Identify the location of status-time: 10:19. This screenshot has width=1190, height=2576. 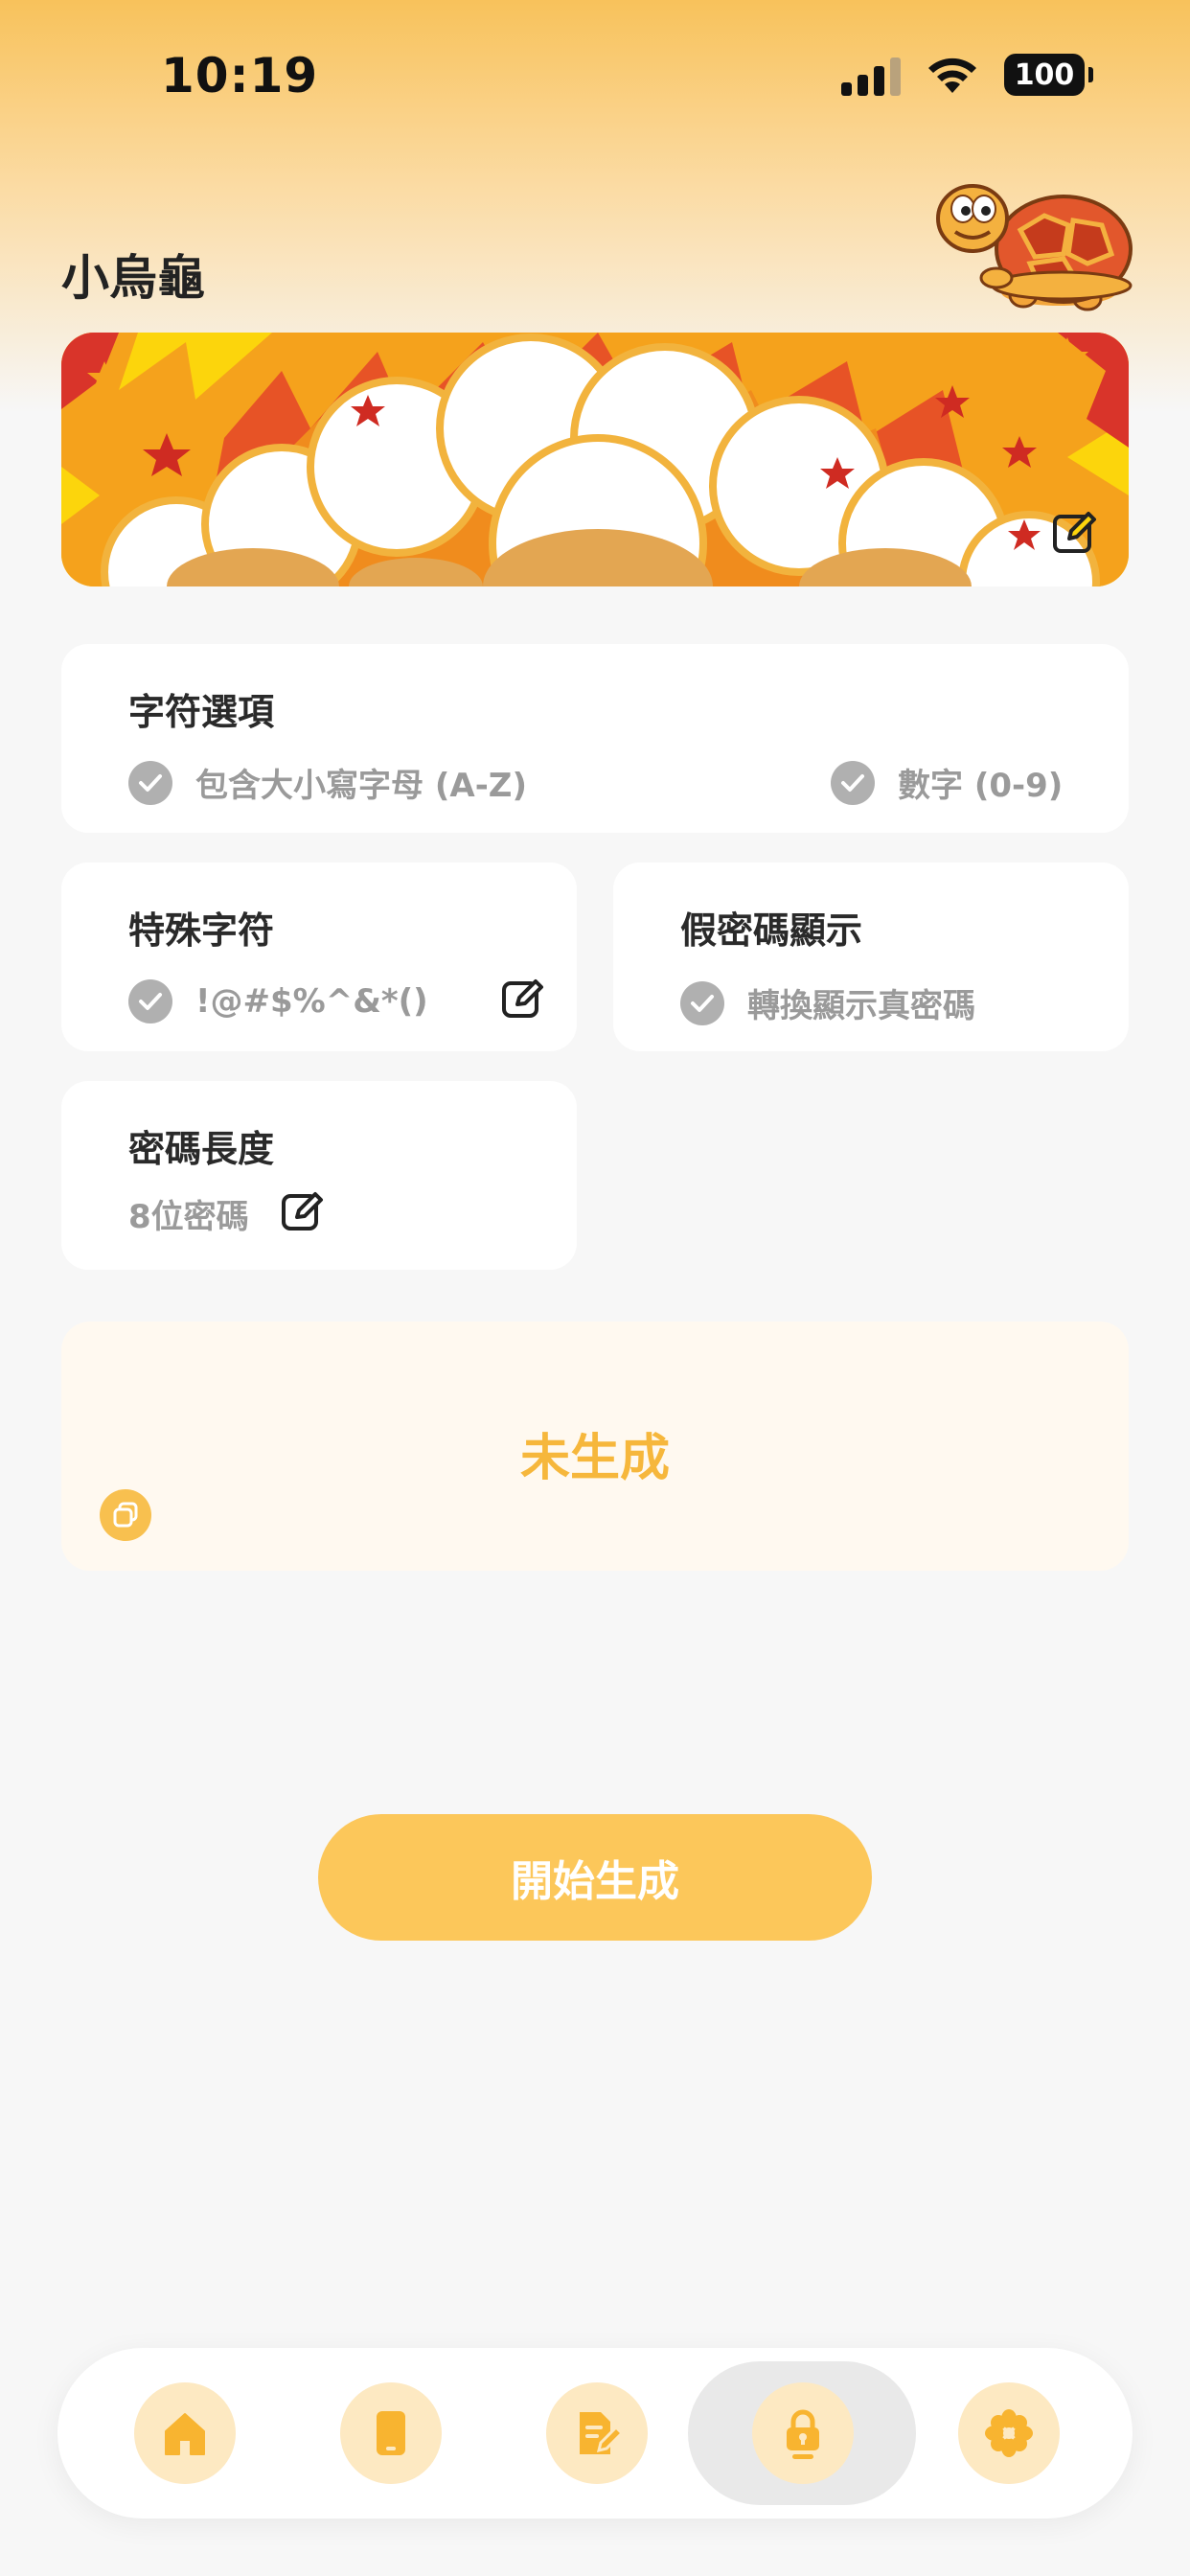
(240, 76).